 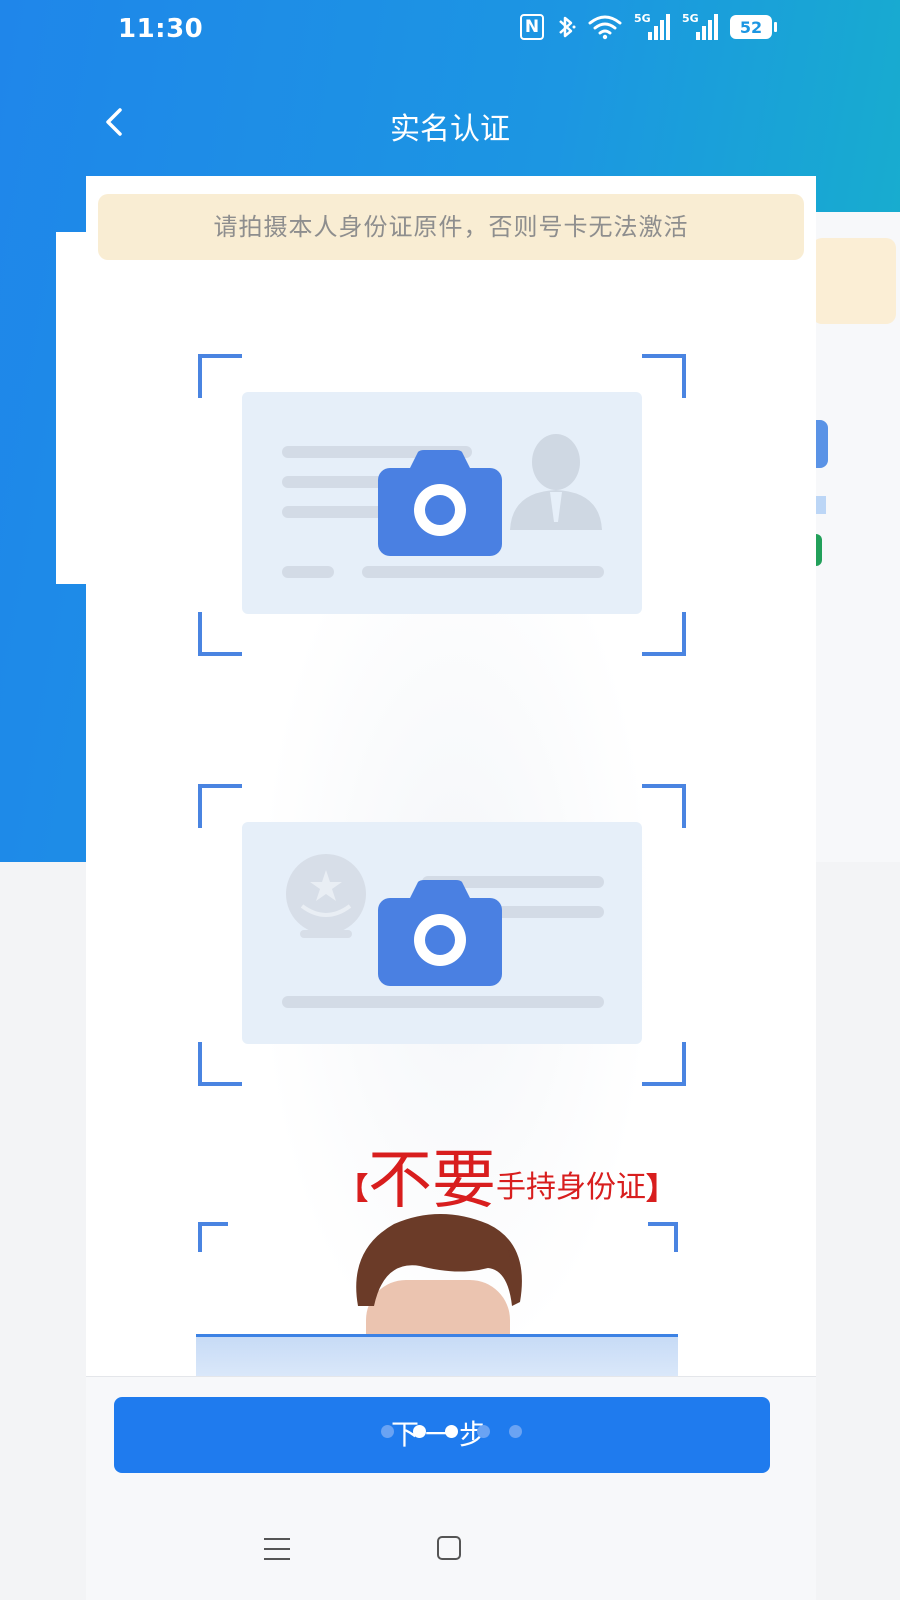 I want to click on page-title: 实名认证, so click(x=450, y=129).